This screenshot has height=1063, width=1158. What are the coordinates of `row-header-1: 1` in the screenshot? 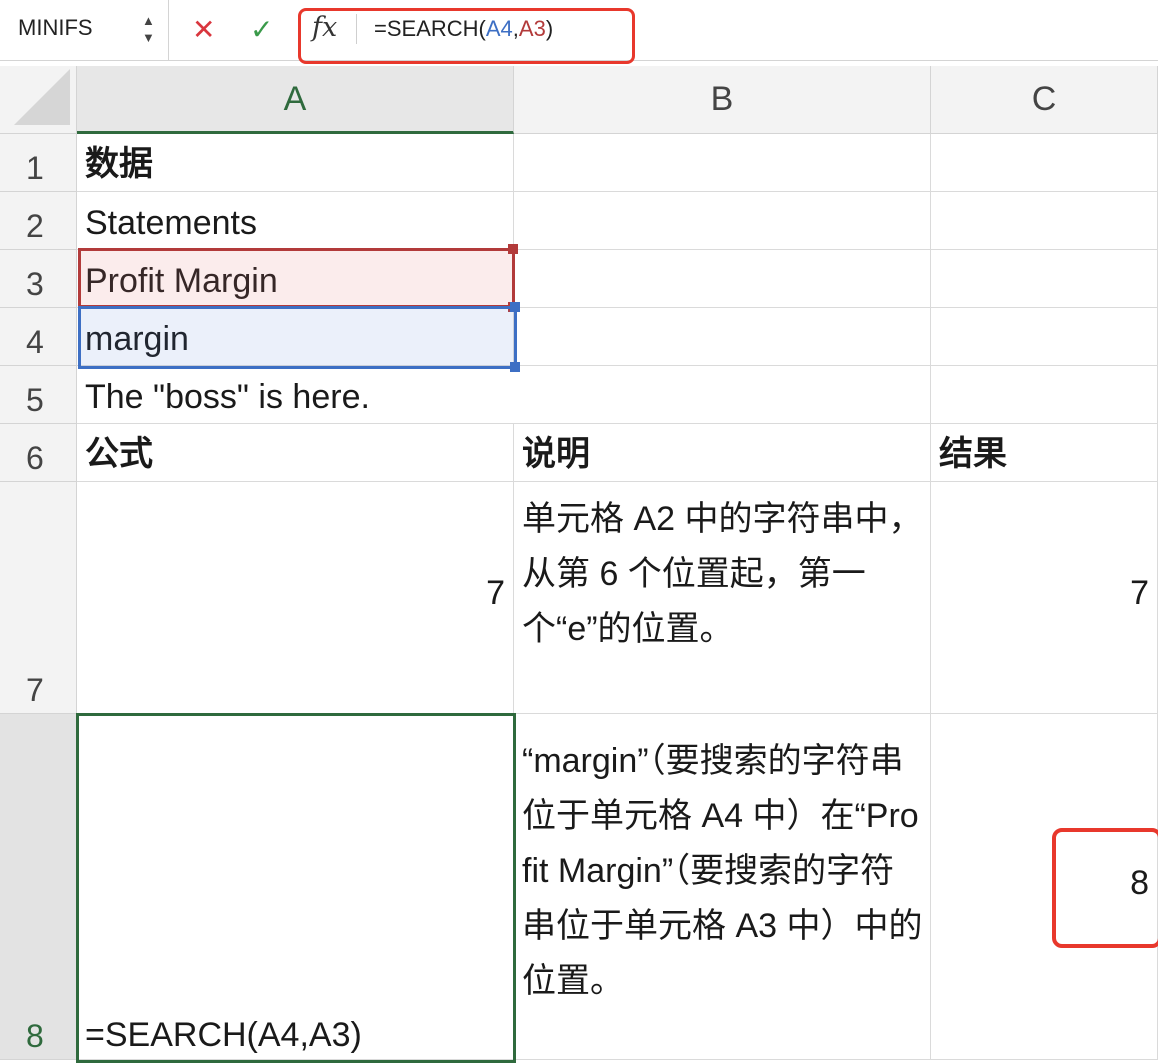 It's located at (38, 163).